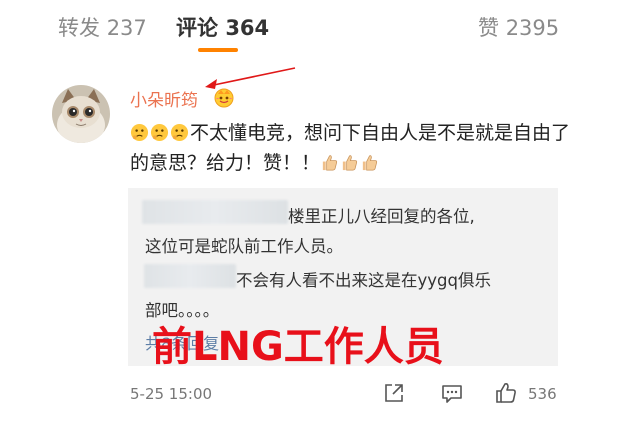 The image size is (630, 421). I want to click on tab-comment-label: 评论, so click(197, 28).